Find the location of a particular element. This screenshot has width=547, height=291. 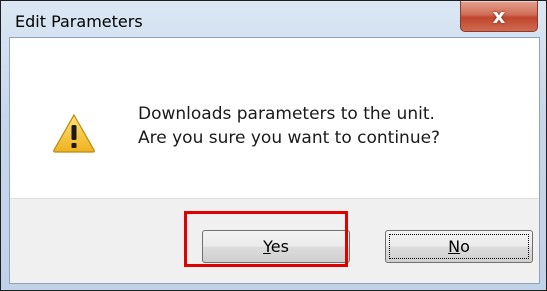

warning-icon is located at coordinates (74, 133).